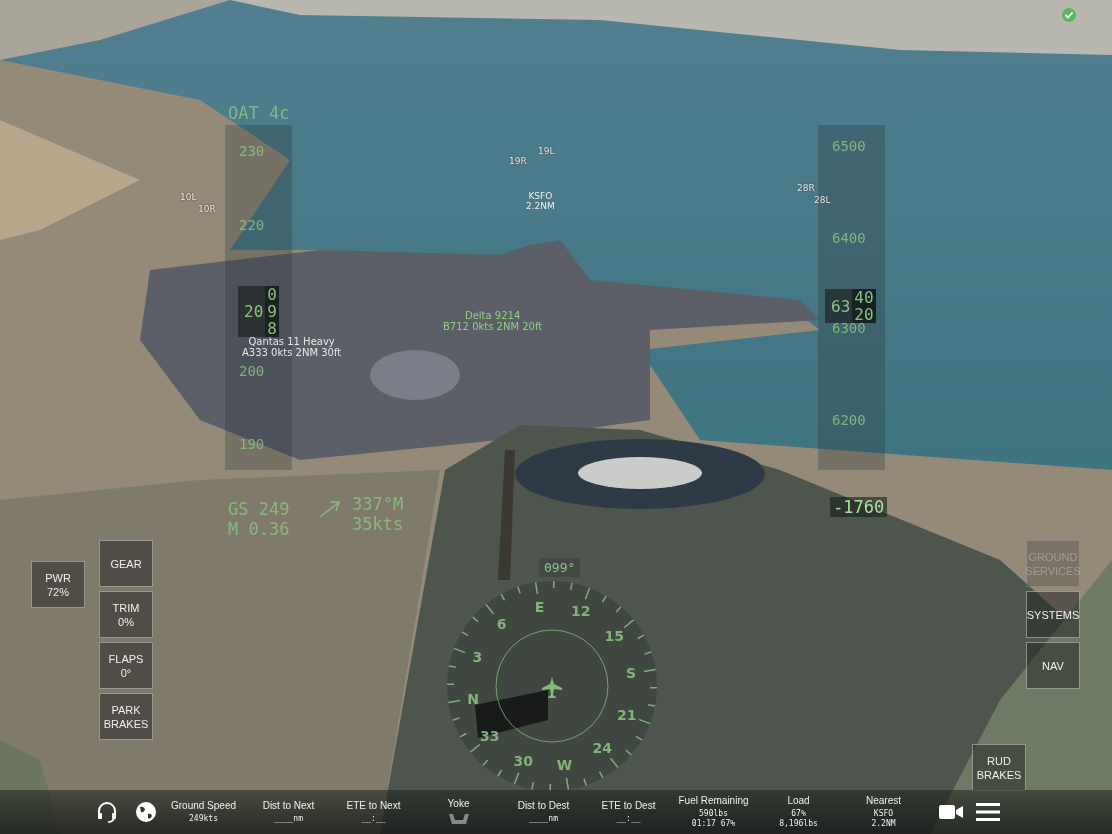 Image resolution: width=1112 pixels, height=834 pixels. I want to click on altitude-tick-label: 6200, so click(849, 420).